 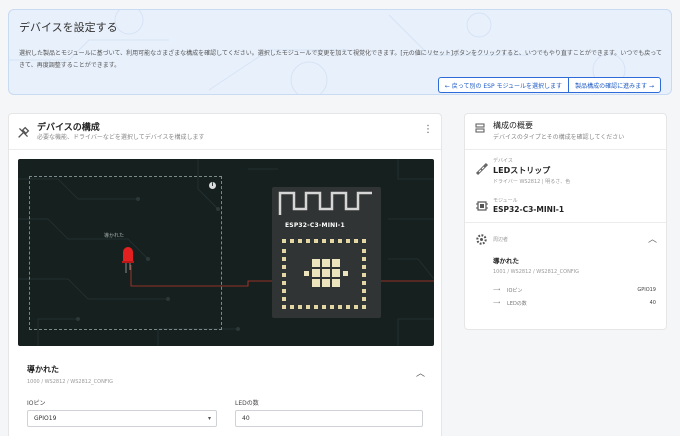 I want to click on io-pin-value: GPIO19, so click(x=45, y=418).